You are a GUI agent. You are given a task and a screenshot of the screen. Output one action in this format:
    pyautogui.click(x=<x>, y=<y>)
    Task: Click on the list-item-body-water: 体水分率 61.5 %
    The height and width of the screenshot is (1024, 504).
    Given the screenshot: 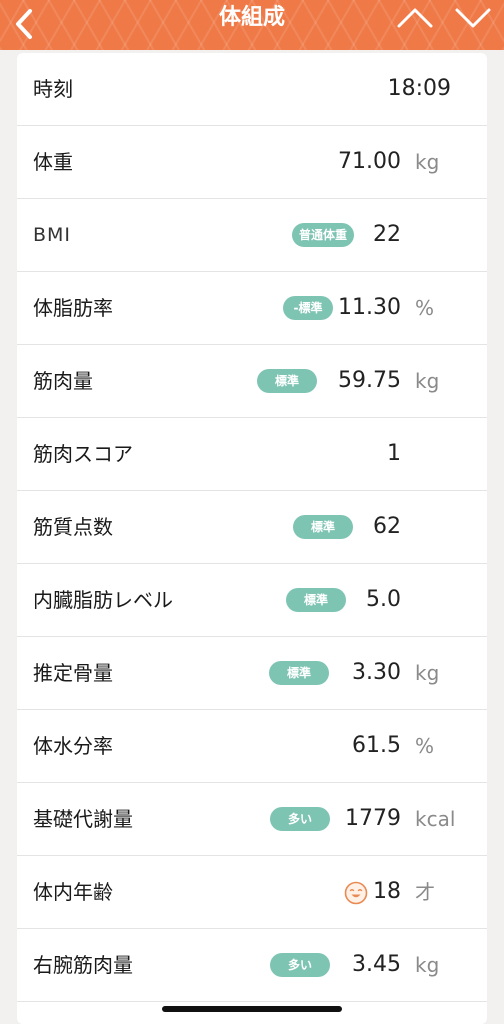 What is the action you would take?
    pyautogui.click(x=252, y=746)
    